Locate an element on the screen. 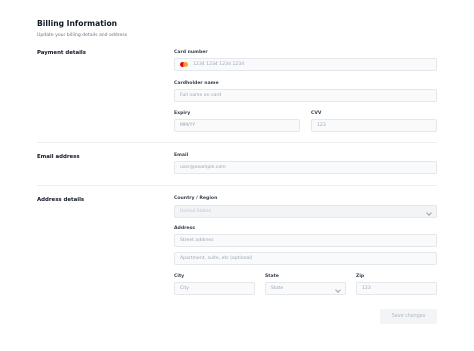 The width and height of the screenshot is (474, 351). page-subtitle: Update your billing details and address is located at coordinates (82, 35).